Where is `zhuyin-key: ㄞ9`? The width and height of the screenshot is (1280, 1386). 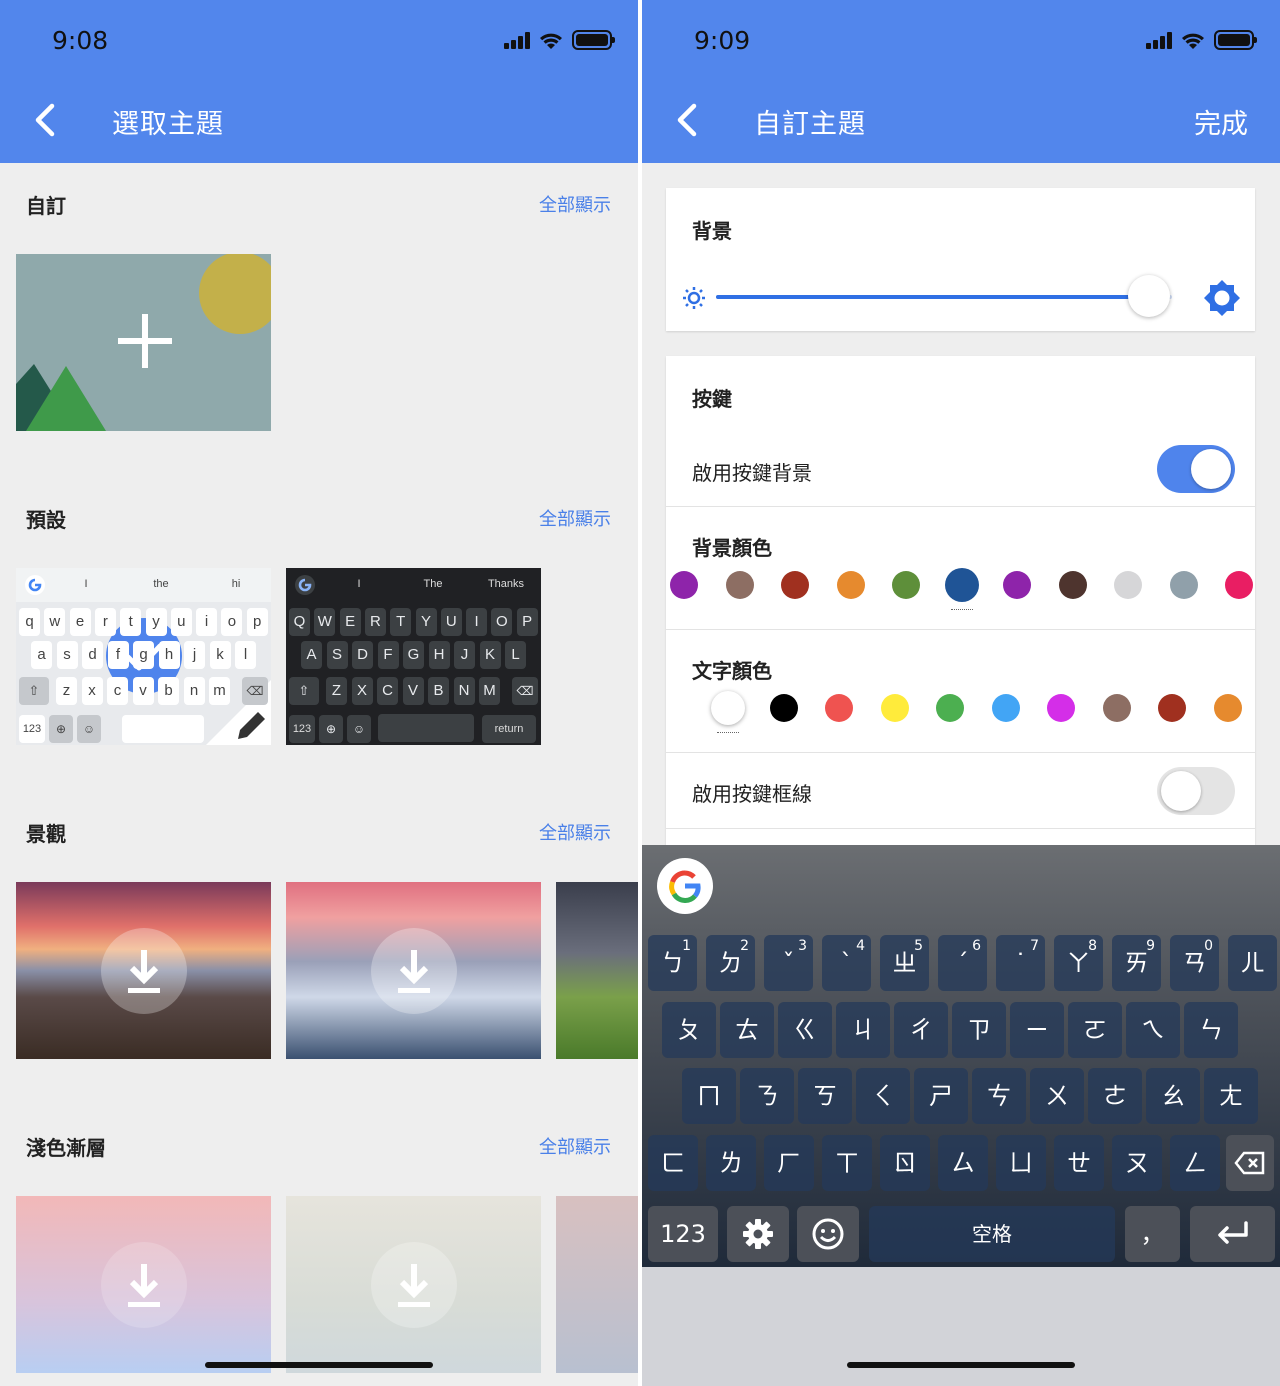
zhuyin-key: ㄞ9 is located at coordinates (1136, 963).